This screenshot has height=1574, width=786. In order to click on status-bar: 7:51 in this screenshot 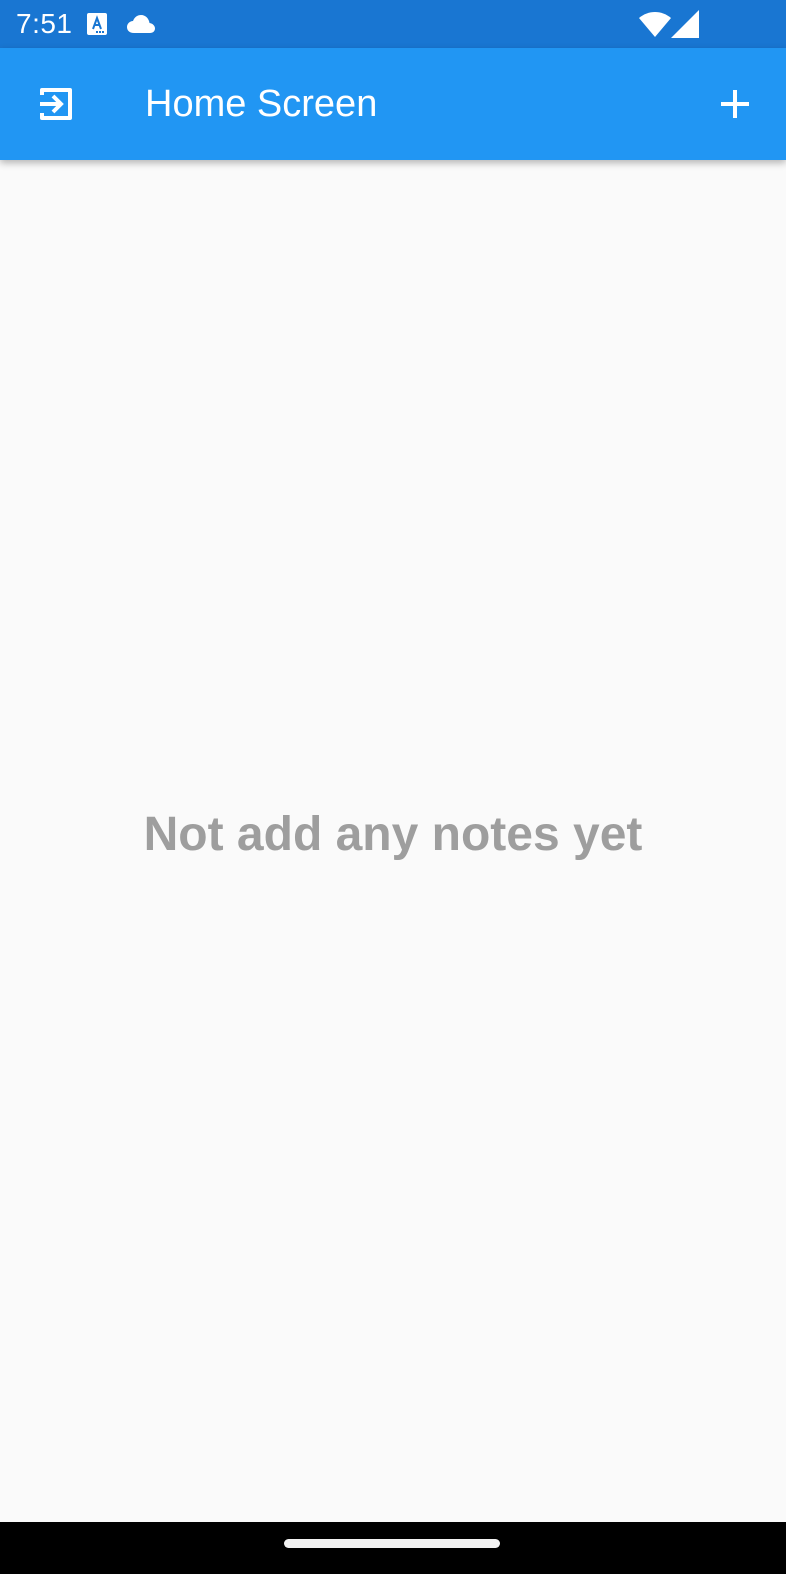, I will do `click(393, 24)`.